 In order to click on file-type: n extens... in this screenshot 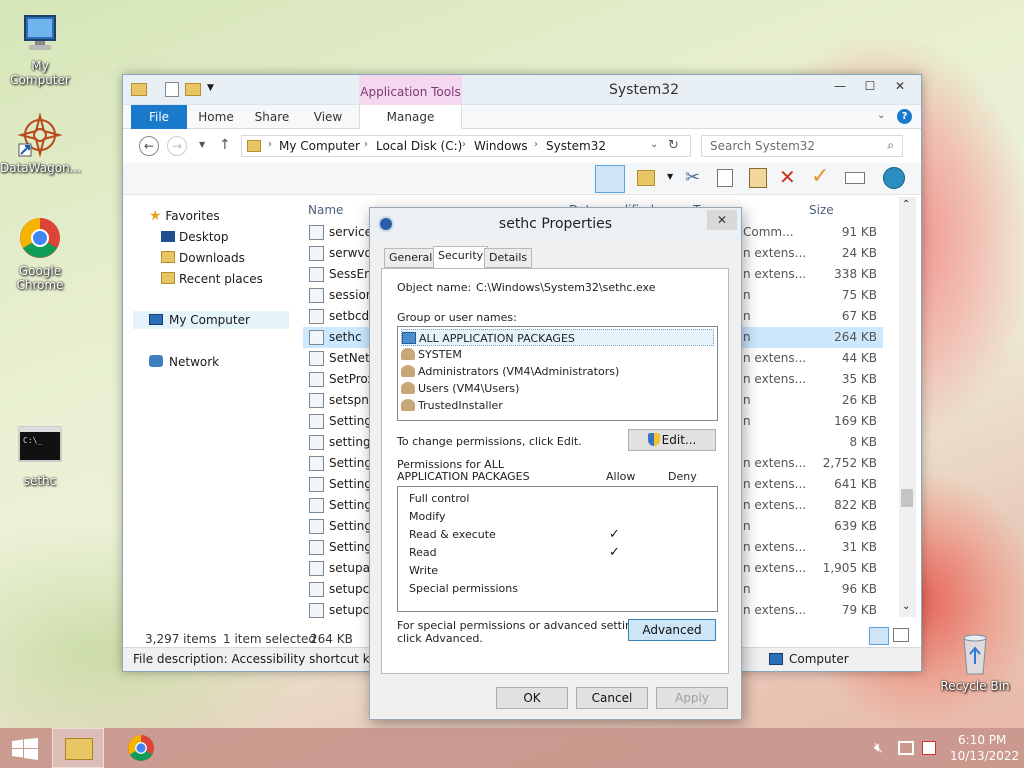, I will do `click(775, 379)`.